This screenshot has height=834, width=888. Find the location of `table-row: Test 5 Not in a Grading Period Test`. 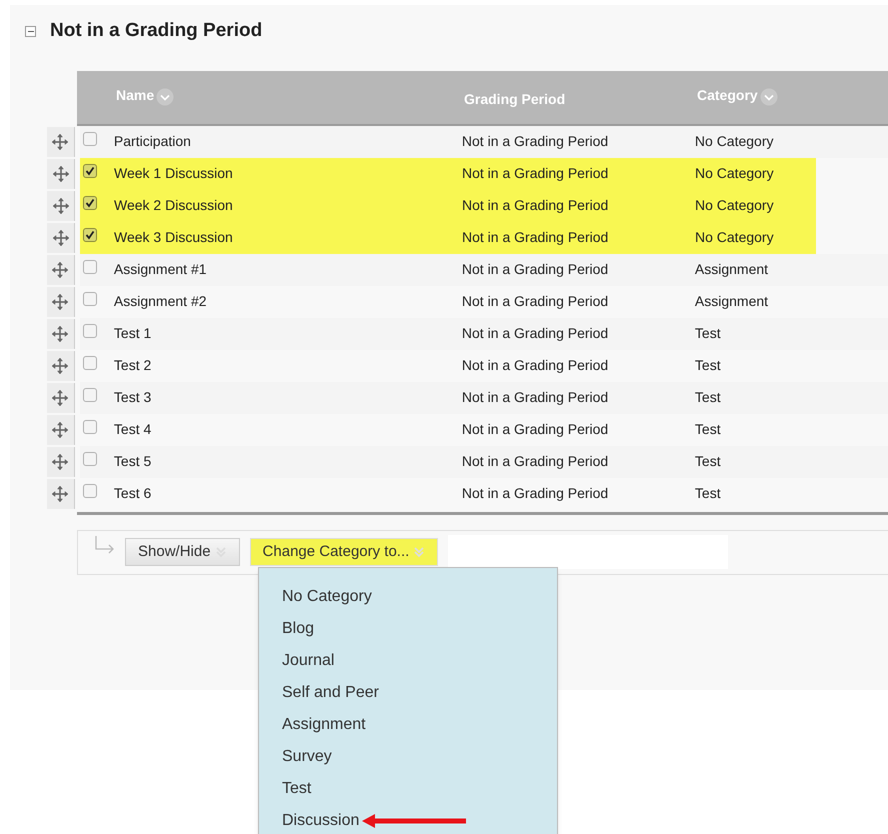

table-row: Test 5 Not in a Grading Period Test is located at coordinates (484, 462).